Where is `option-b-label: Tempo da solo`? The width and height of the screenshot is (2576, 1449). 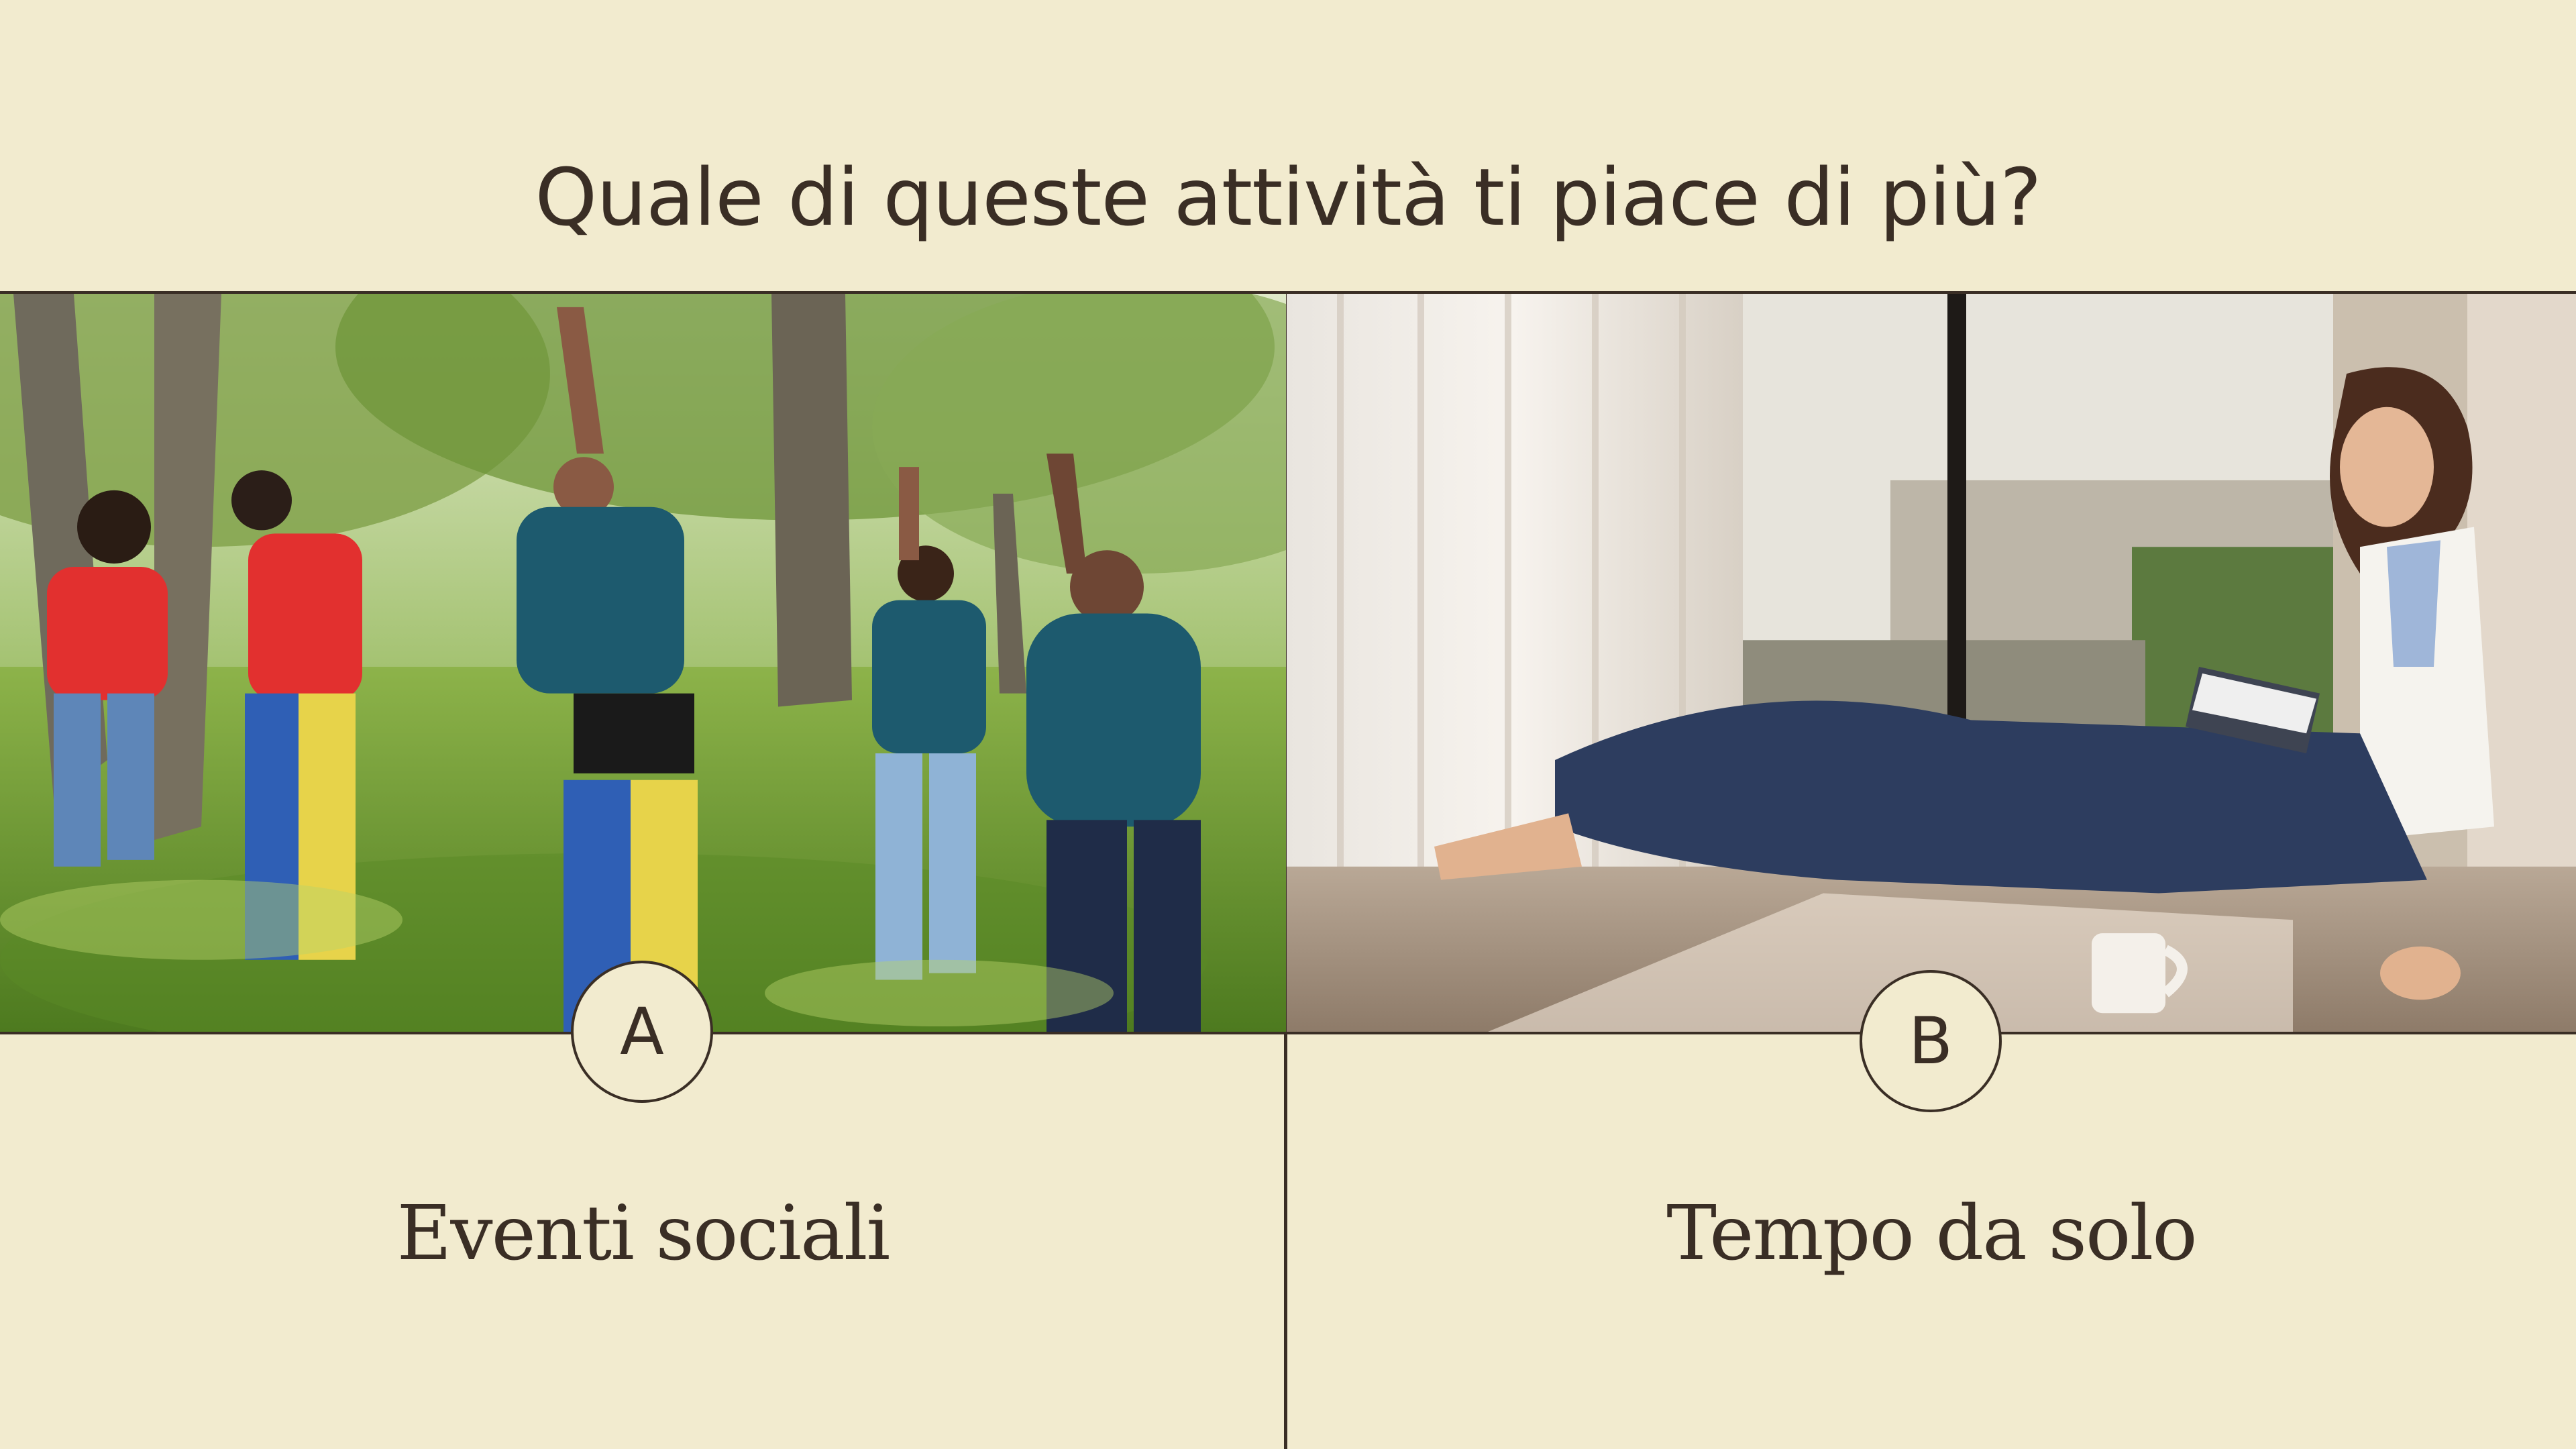
option-b-label: Tempo da solo is located at coordinates (1931, 1233).